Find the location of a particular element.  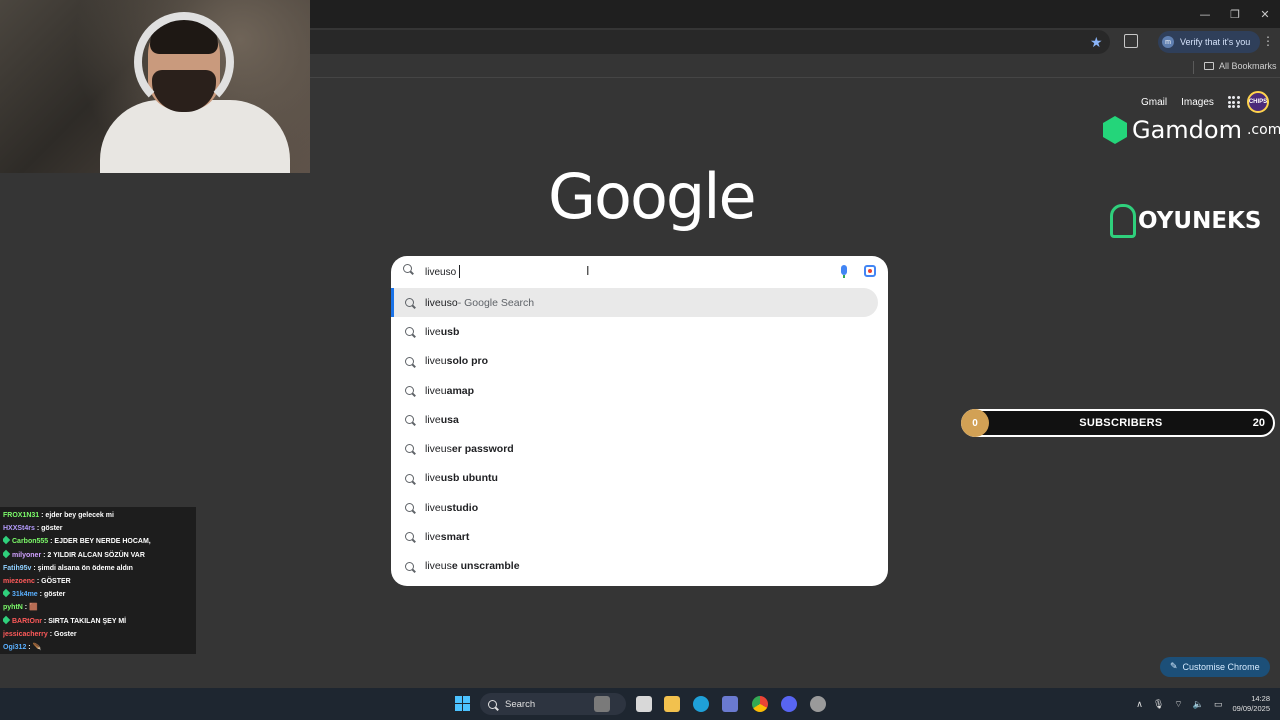

app-icon is located at coordinates (818, 704).